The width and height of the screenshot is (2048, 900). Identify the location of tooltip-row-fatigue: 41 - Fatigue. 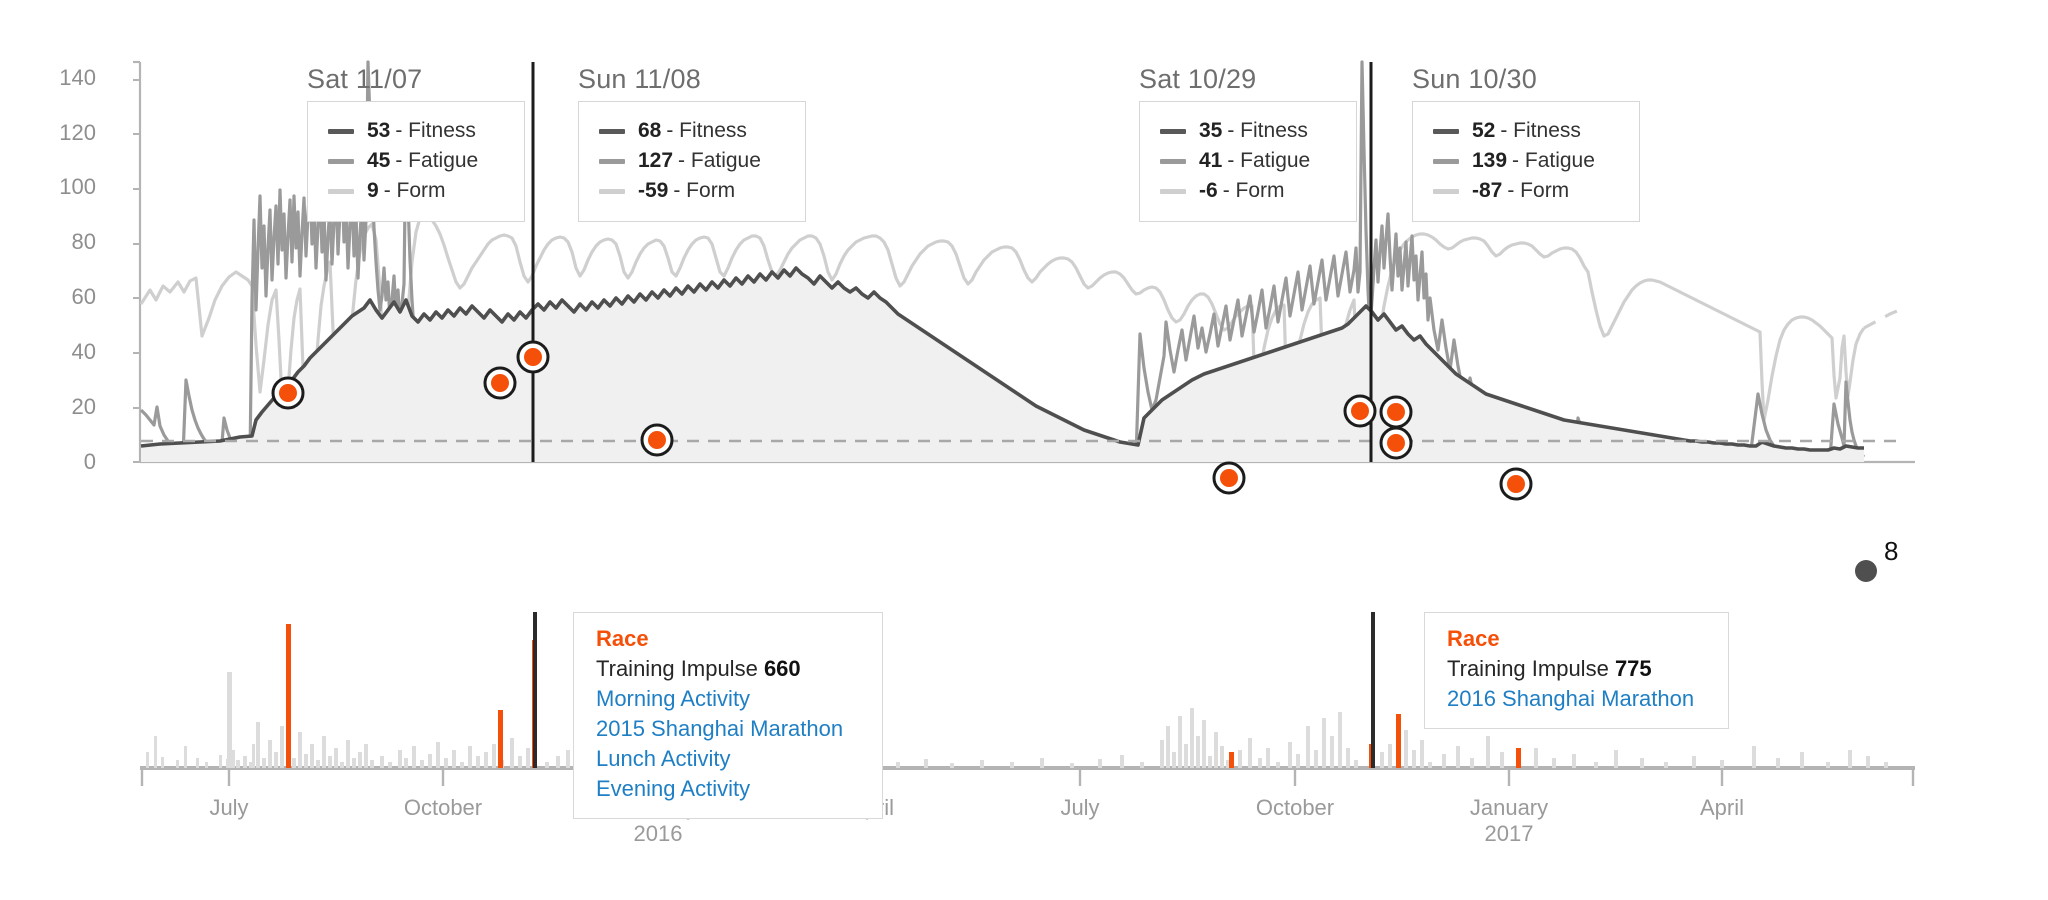
(1248, 161).